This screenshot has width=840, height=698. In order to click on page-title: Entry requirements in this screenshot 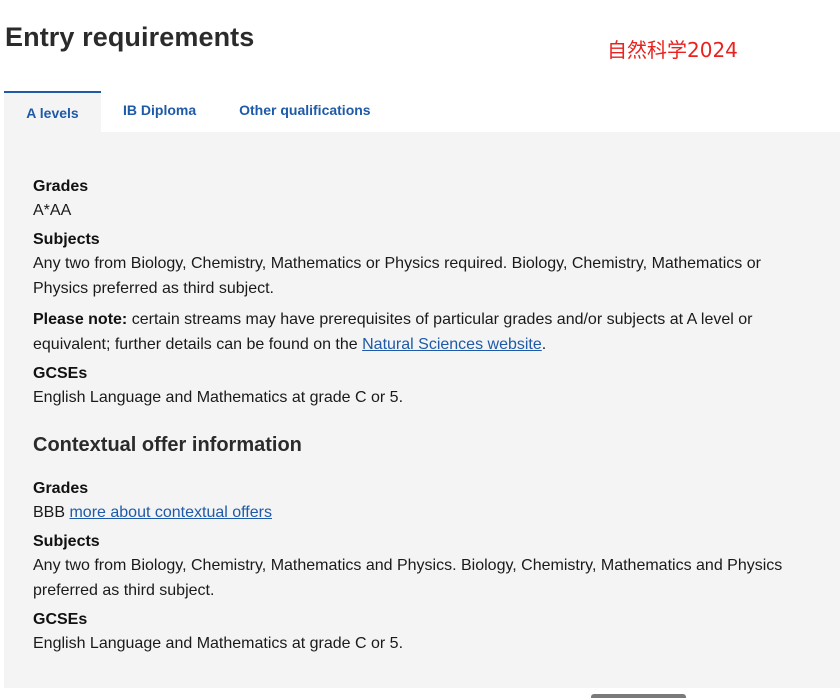, I will do `click(130, 37)`.